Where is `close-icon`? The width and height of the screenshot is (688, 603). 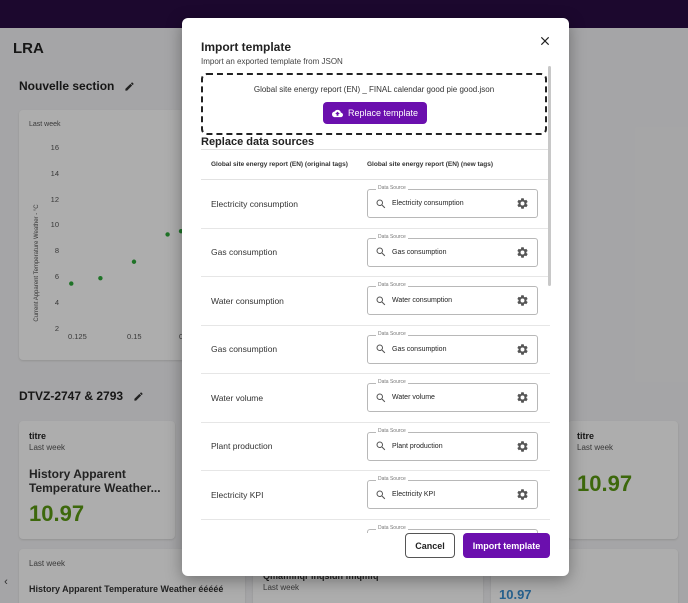 close-icon is located at coordinates (545, 41).